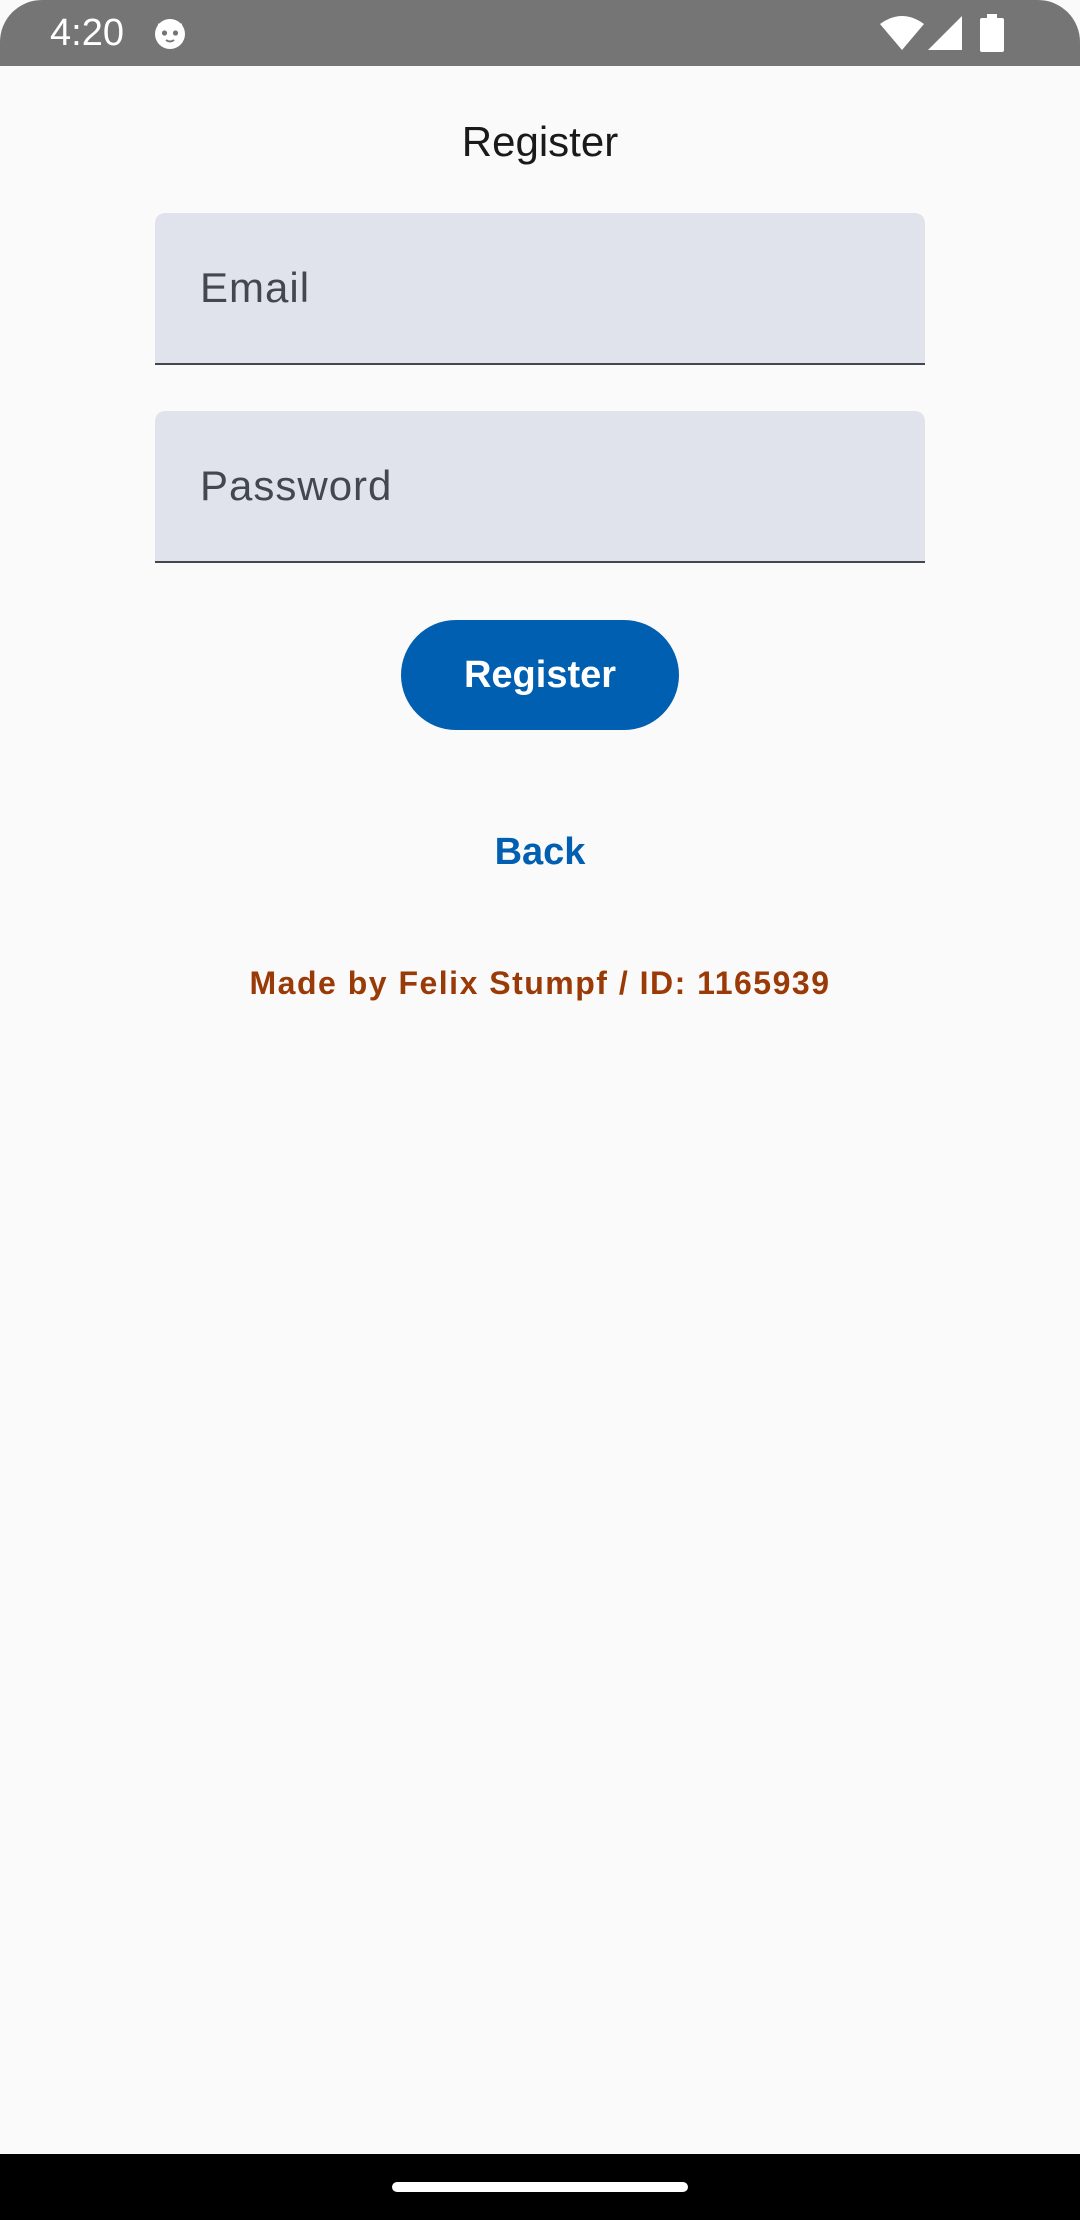 The width and height of the screenshot is (1080, 2220). I want to click on battery-full-icon, so click(992, 33).